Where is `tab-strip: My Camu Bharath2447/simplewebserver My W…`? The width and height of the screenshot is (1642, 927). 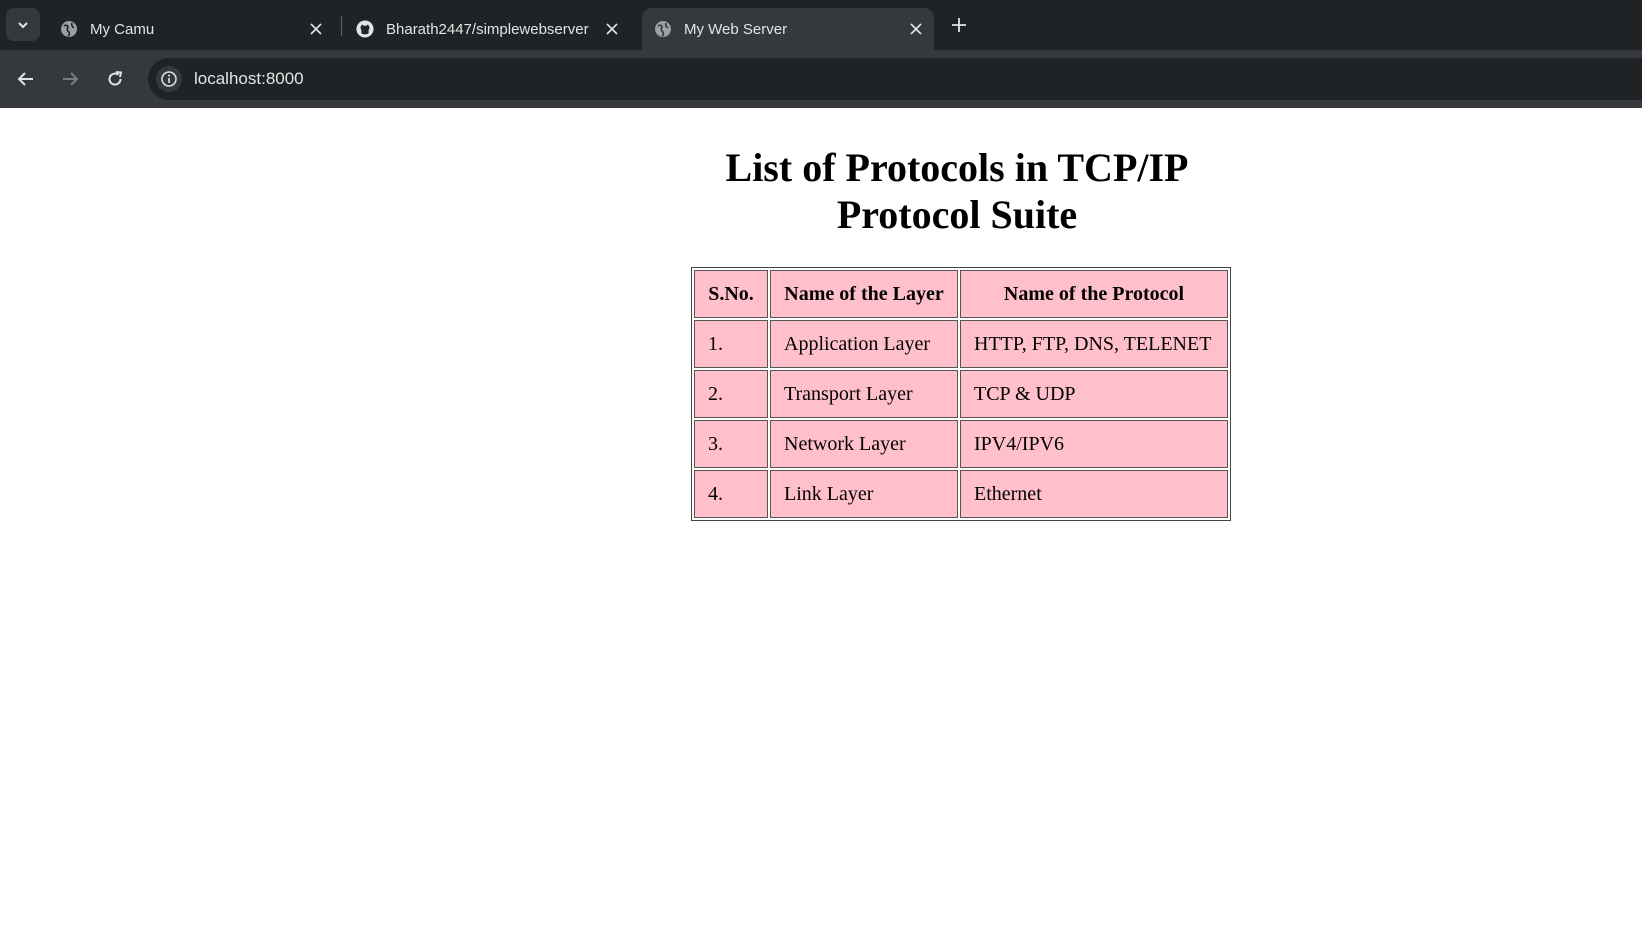 tab-strip: My Camu Bharath2447/simplewebserver My W… is located at coordinates (821, 25).